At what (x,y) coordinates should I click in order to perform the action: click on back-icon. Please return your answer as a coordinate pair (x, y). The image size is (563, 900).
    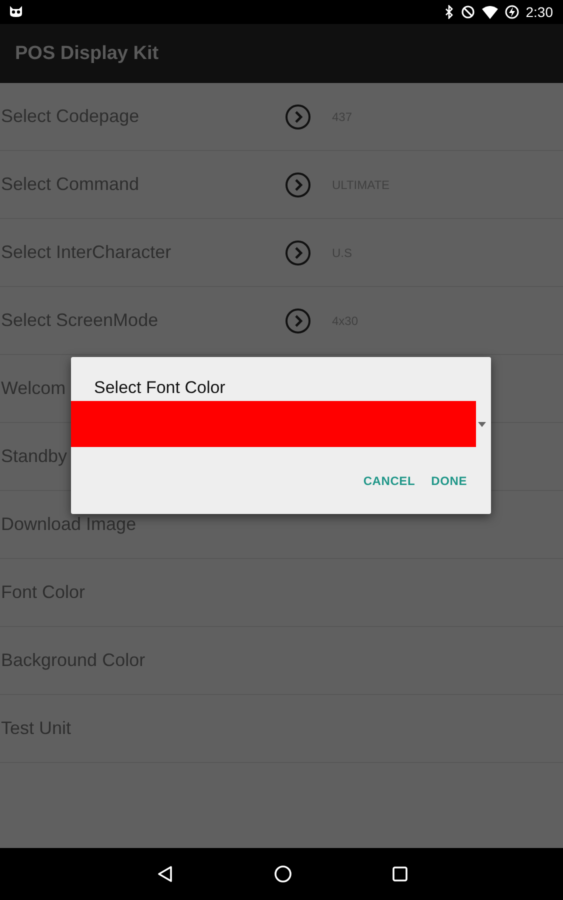
    Looking at the image, I should click on (165, 874).